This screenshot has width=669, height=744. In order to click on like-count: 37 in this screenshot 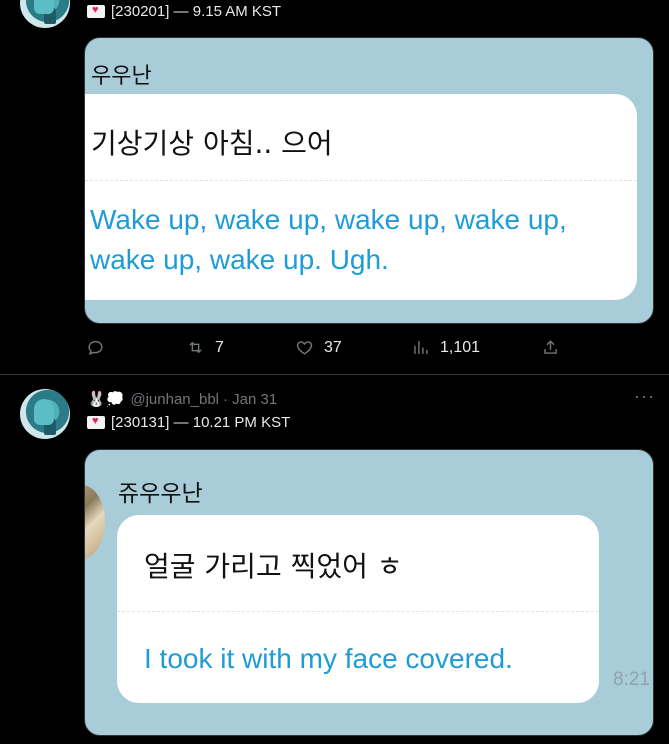, I will do `click(333, 347)`.